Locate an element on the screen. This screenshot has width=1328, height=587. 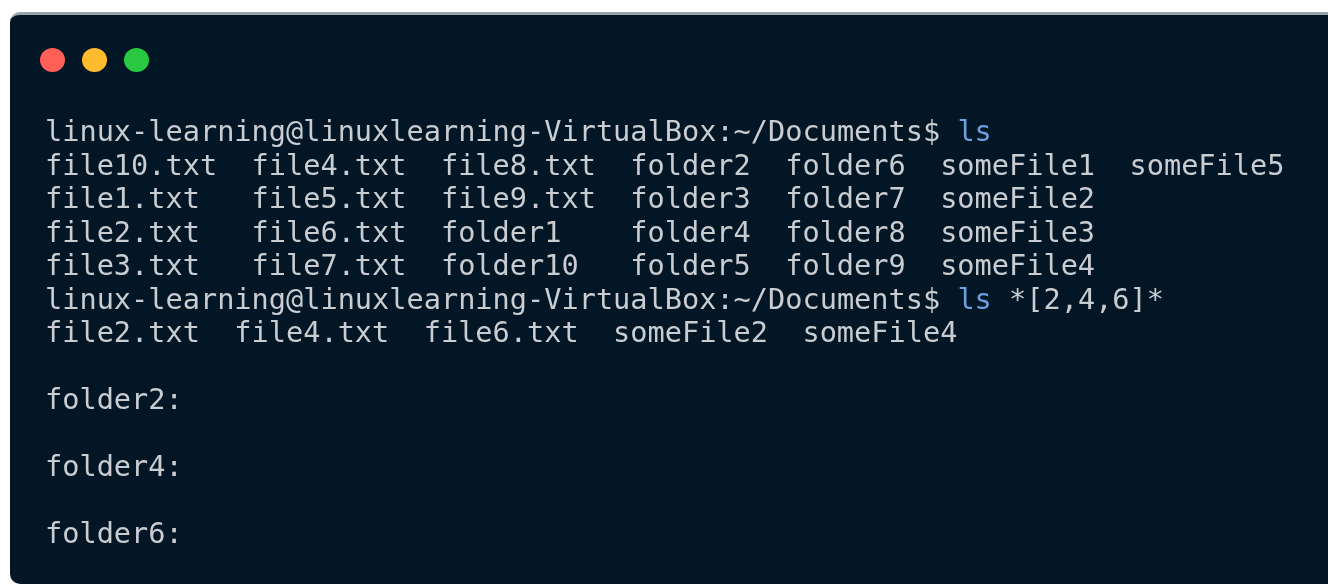
file-name: file5.txt is located at coordinates (329, 199).